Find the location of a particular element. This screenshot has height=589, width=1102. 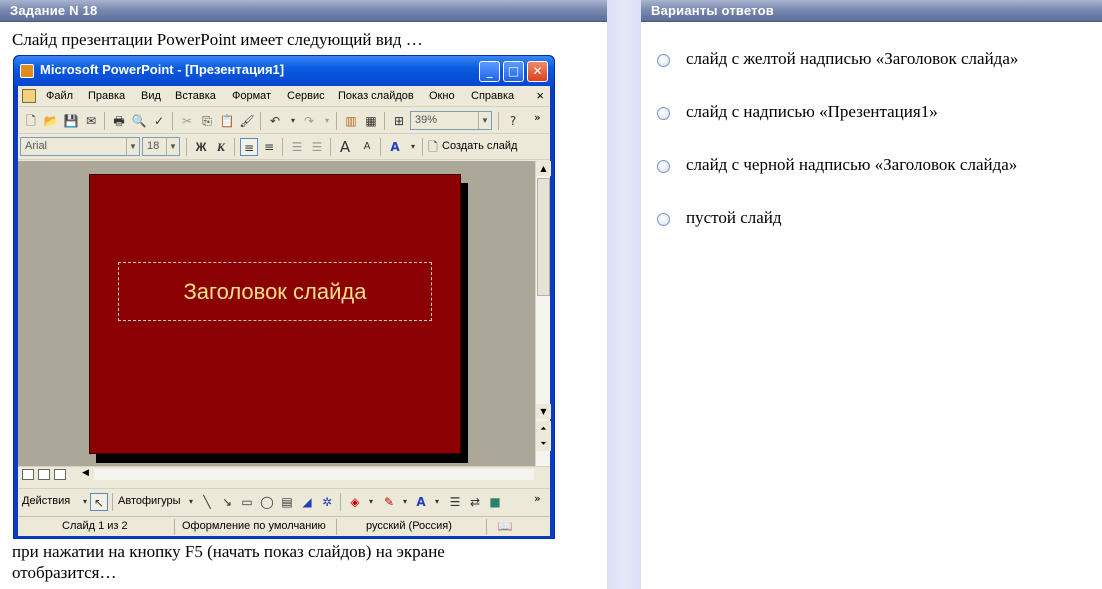

chart-icon: ▥ is located at coordinates (351, 121).